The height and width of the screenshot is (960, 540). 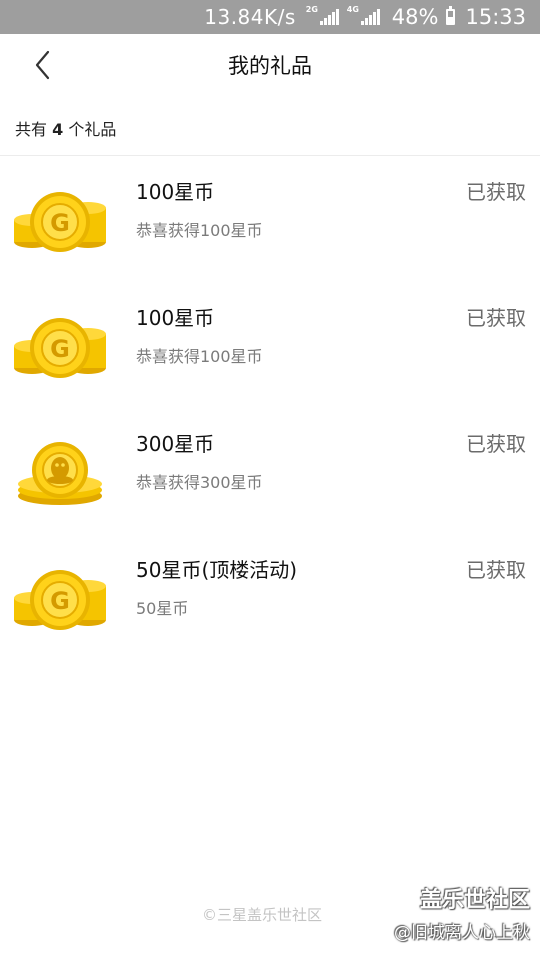 I want to click on gift-count-summary: 共有 4 个礼品, so click(x=65, y=128).